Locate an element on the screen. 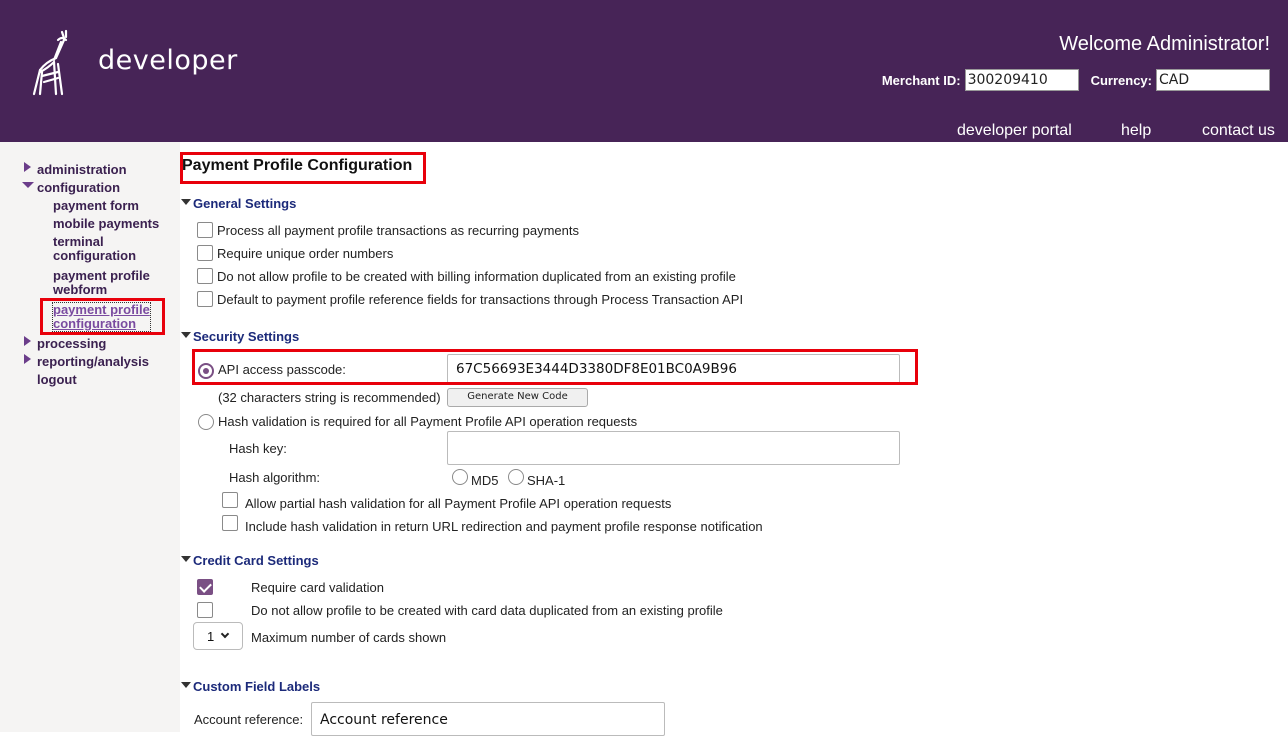 The height and width of the screenshot is (737, 1288). hash-key-input is located at coordinates (673, 448).